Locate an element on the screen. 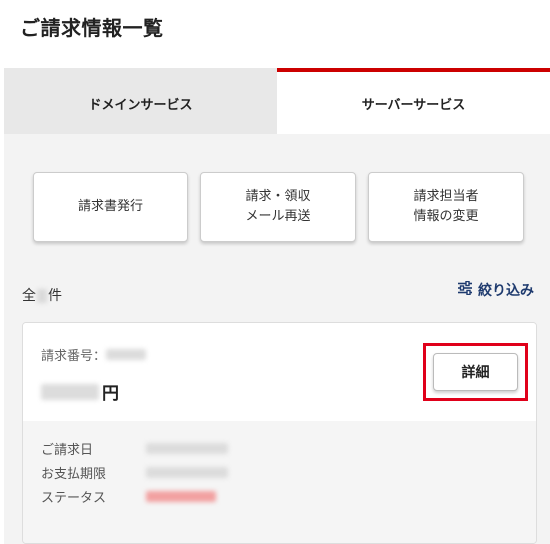  sliders-icon is located at coordinates (465, 289).